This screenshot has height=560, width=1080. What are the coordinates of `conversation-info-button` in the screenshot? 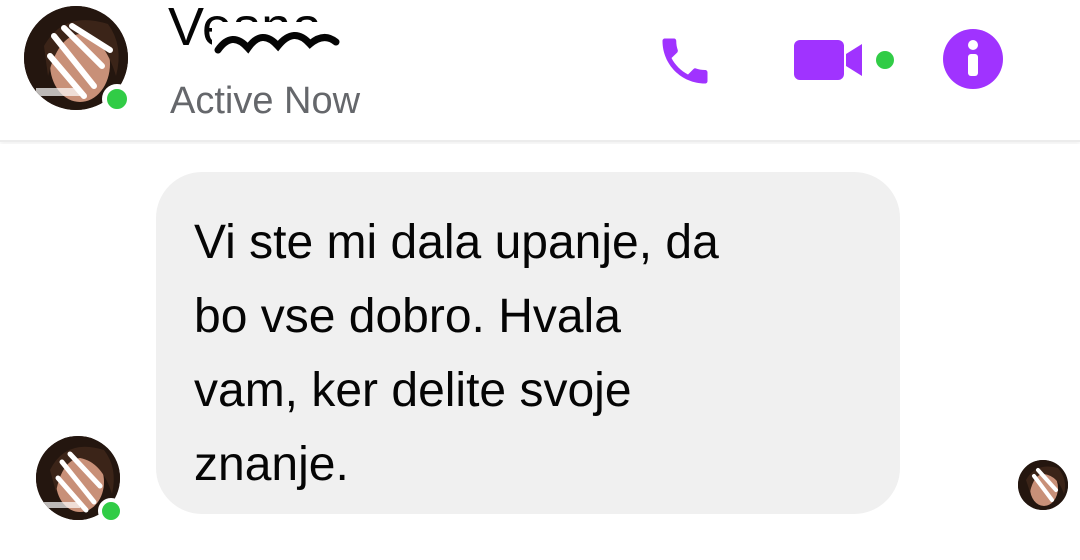 It's located at (973, 59).